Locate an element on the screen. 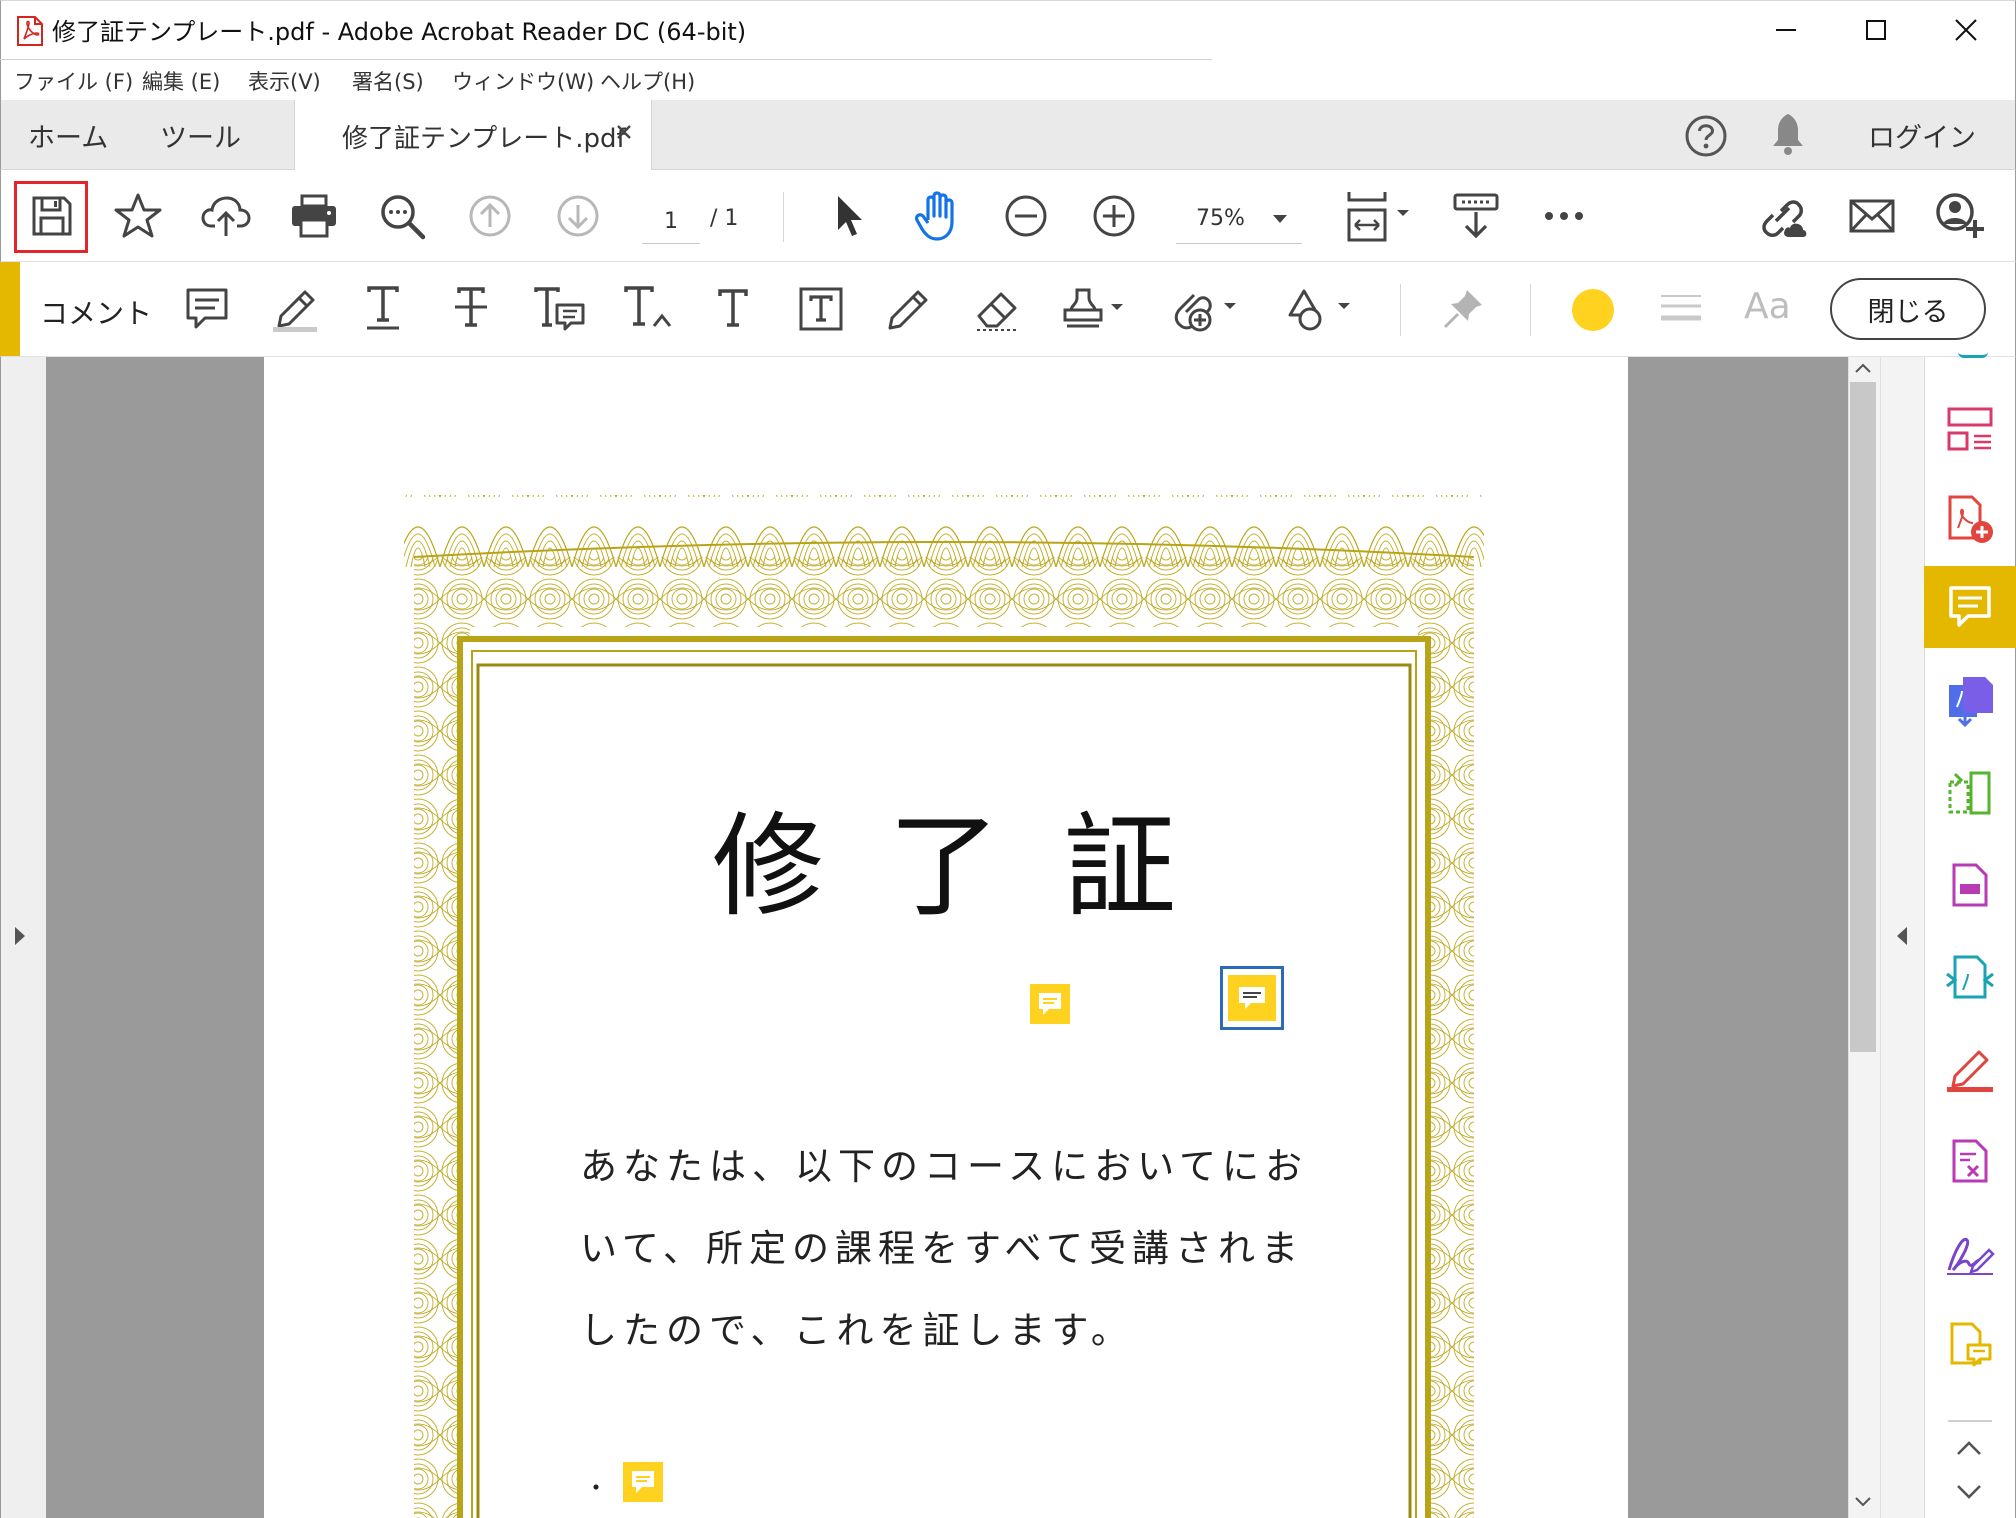 The image size is (2016, 1518). rail-convert is located at coordinates (1970, 977).